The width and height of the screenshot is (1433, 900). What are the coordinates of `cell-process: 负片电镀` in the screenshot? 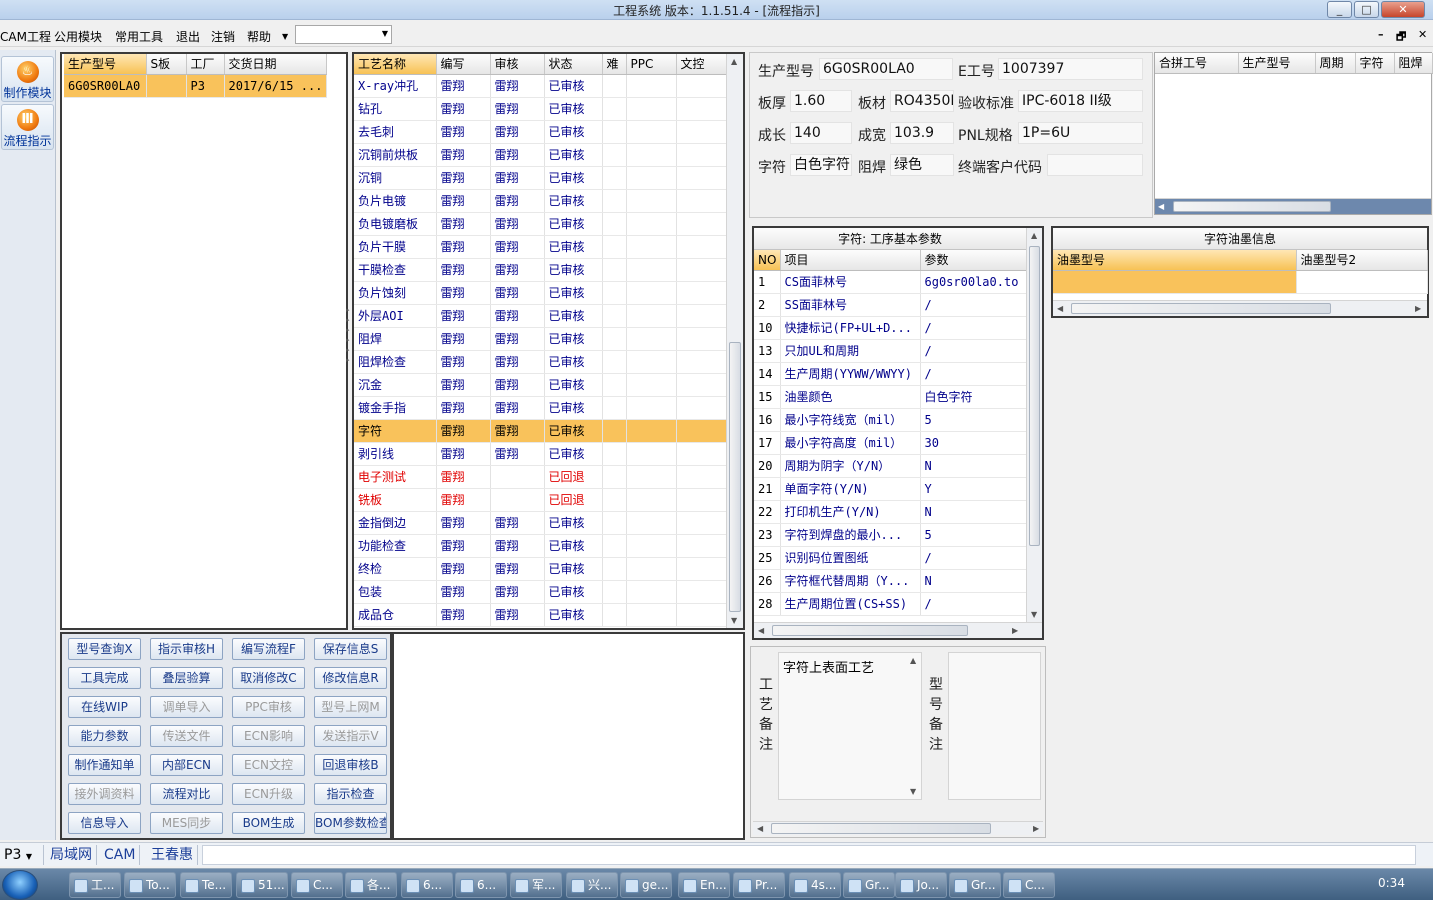 It's located at (395, 201).